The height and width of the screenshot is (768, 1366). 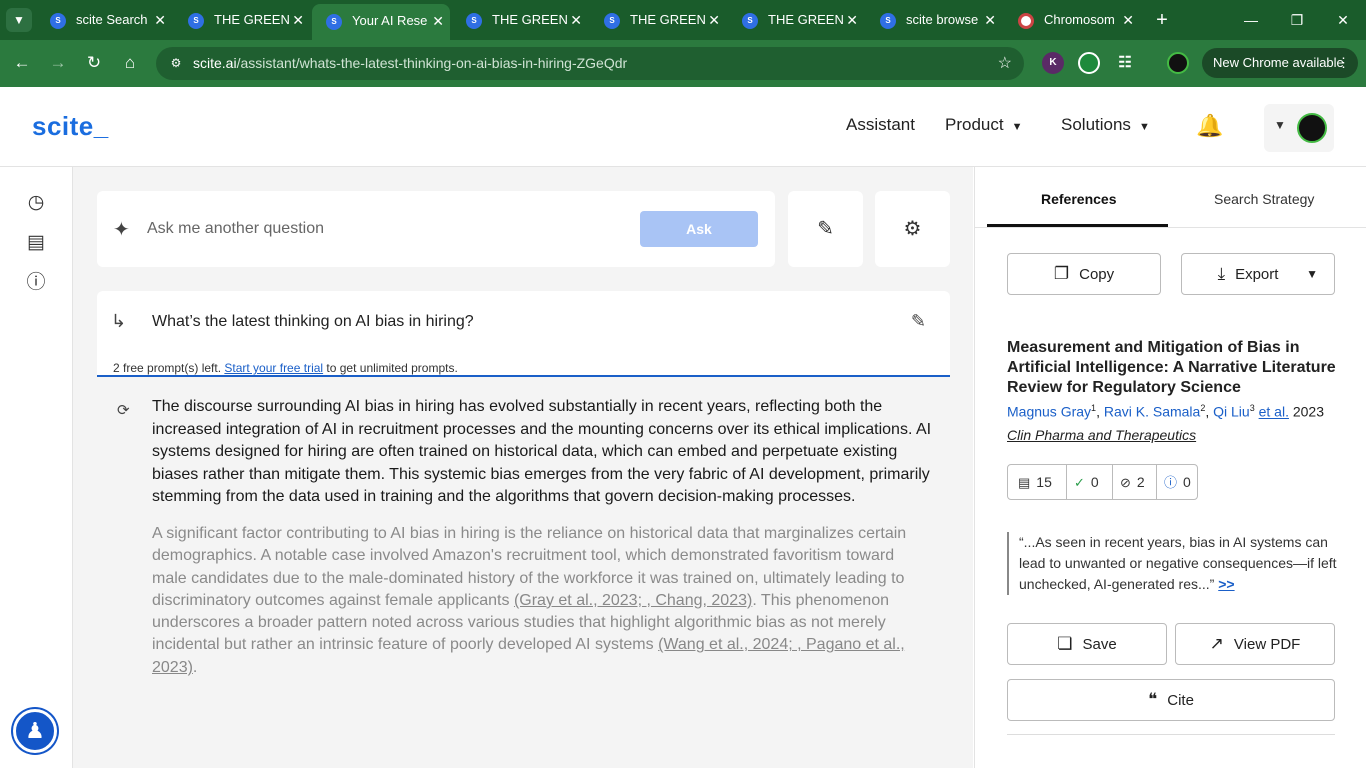 What do you see at coordinates (1162, 20) in the screenshot?
I see `new-tab-plus-icon: +` at bounding box center [1162, 20].